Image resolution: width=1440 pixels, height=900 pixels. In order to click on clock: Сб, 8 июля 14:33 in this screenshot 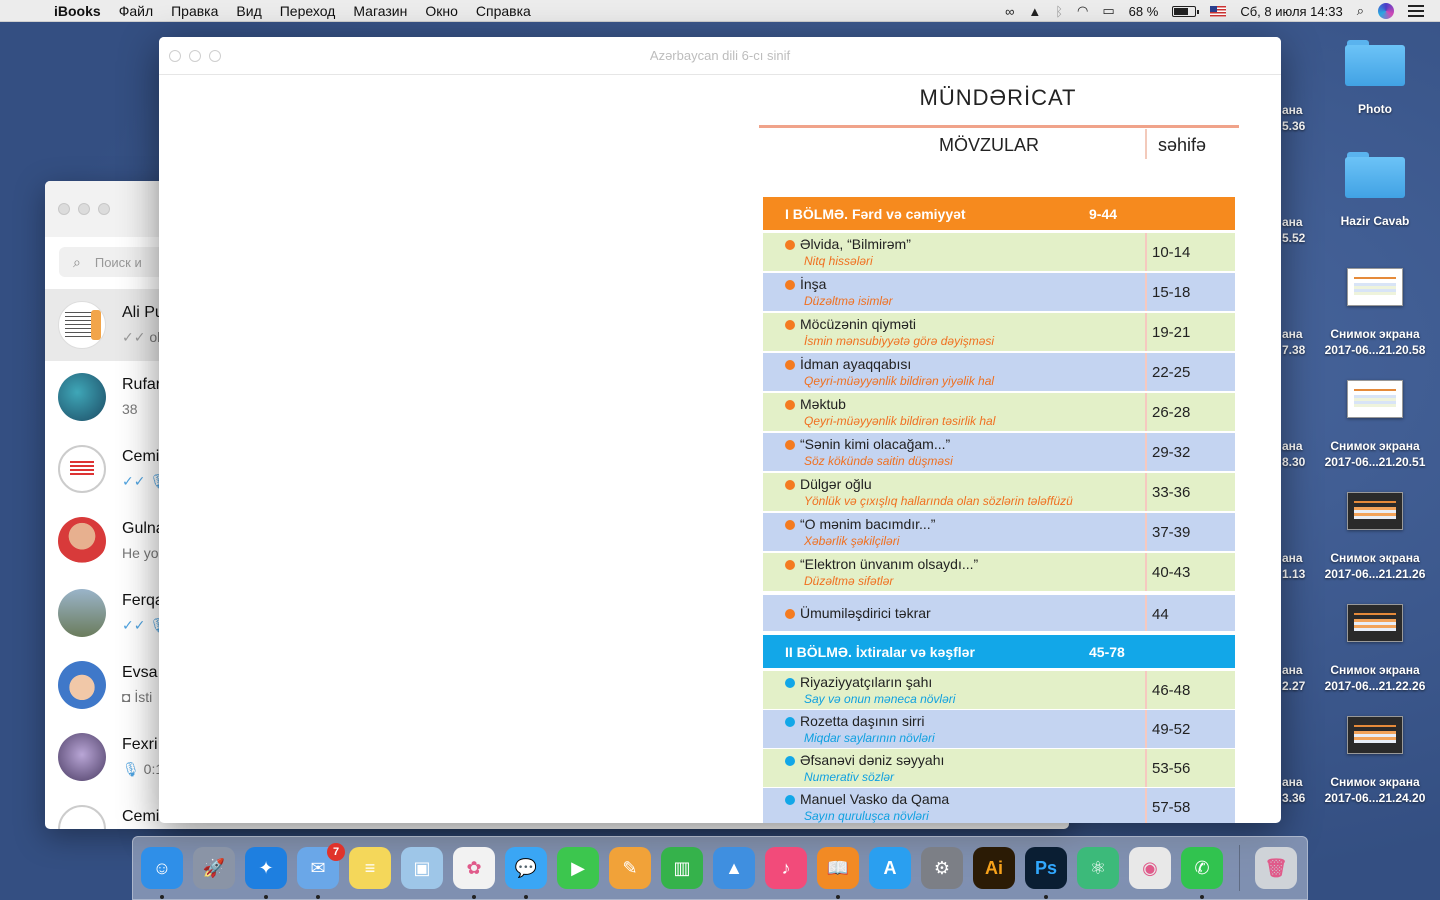, I will do `click(1291, 11)`.